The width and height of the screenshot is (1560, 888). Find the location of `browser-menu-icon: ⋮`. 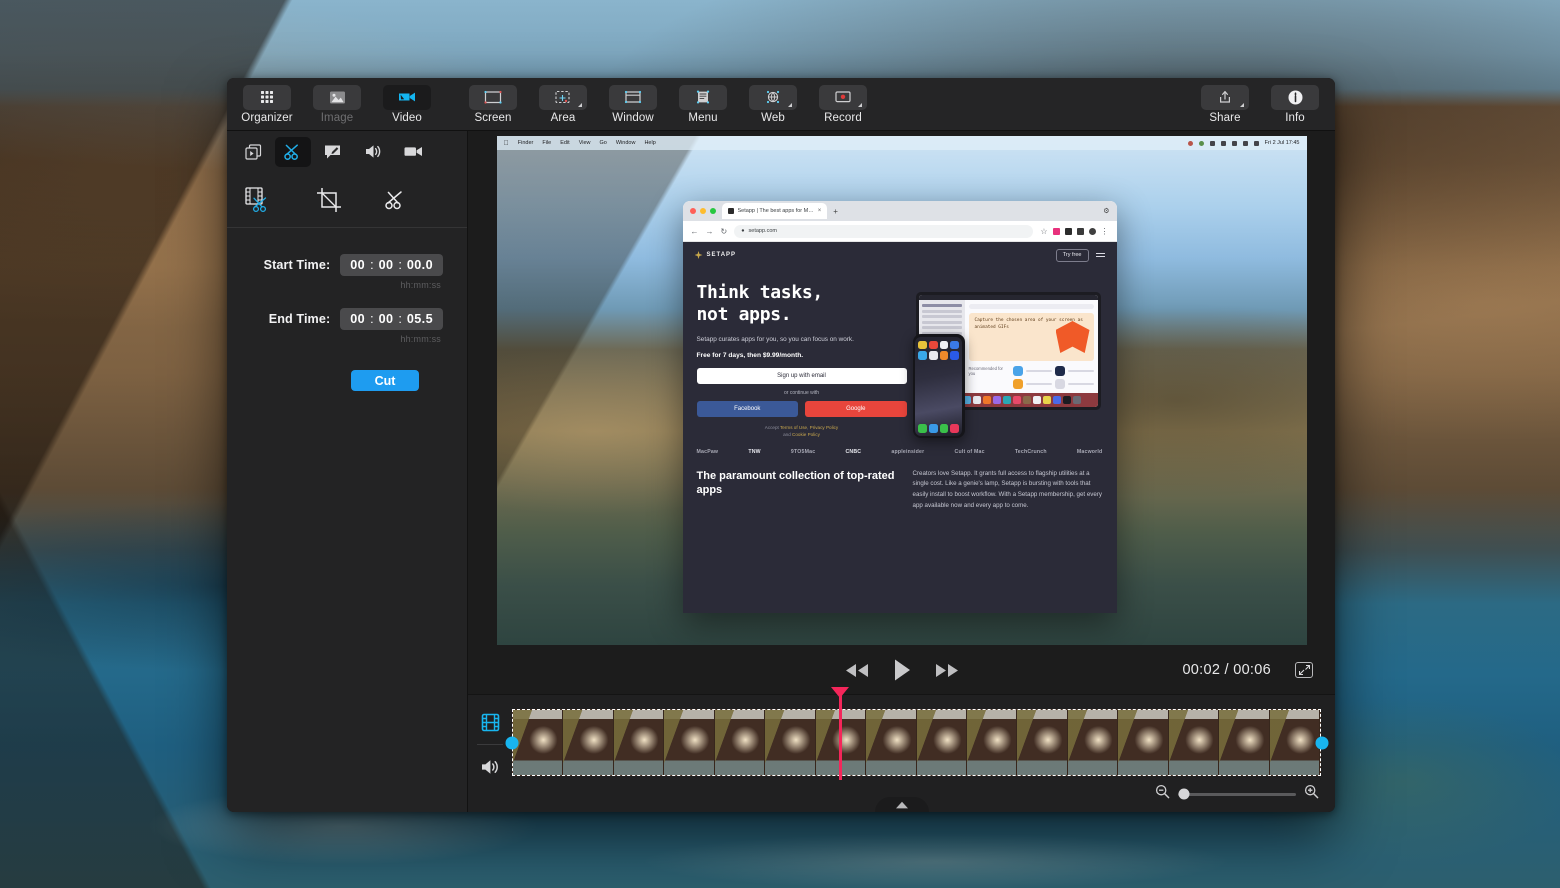

browser-menu-icon: ⋮ is located at coordinates (1105, 231).